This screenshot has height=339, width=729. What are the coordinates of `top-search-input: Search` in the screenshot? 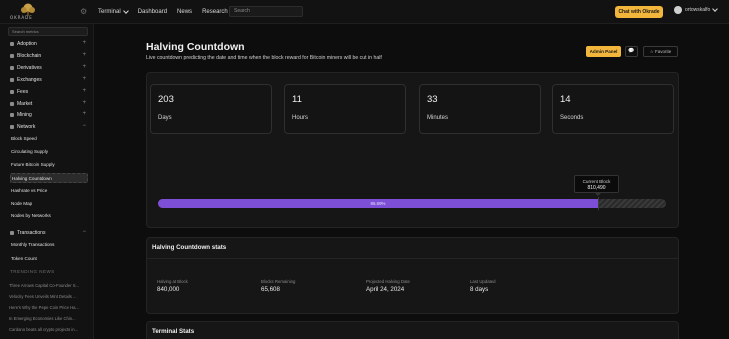 It's located at (266, 11).